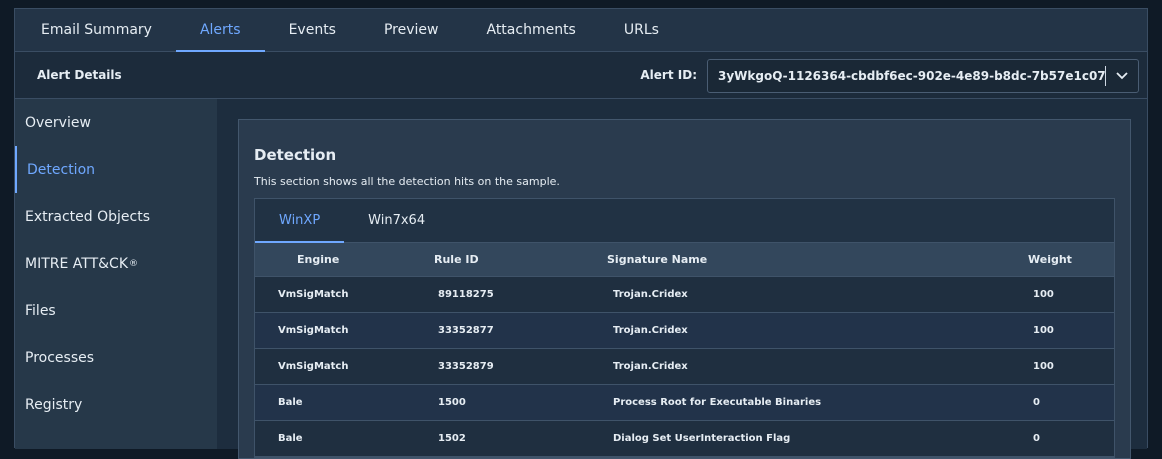  Describe the element at coordinates (60, 357) in the screenshot. I see `sidebar-item-label: Processes` at that location.